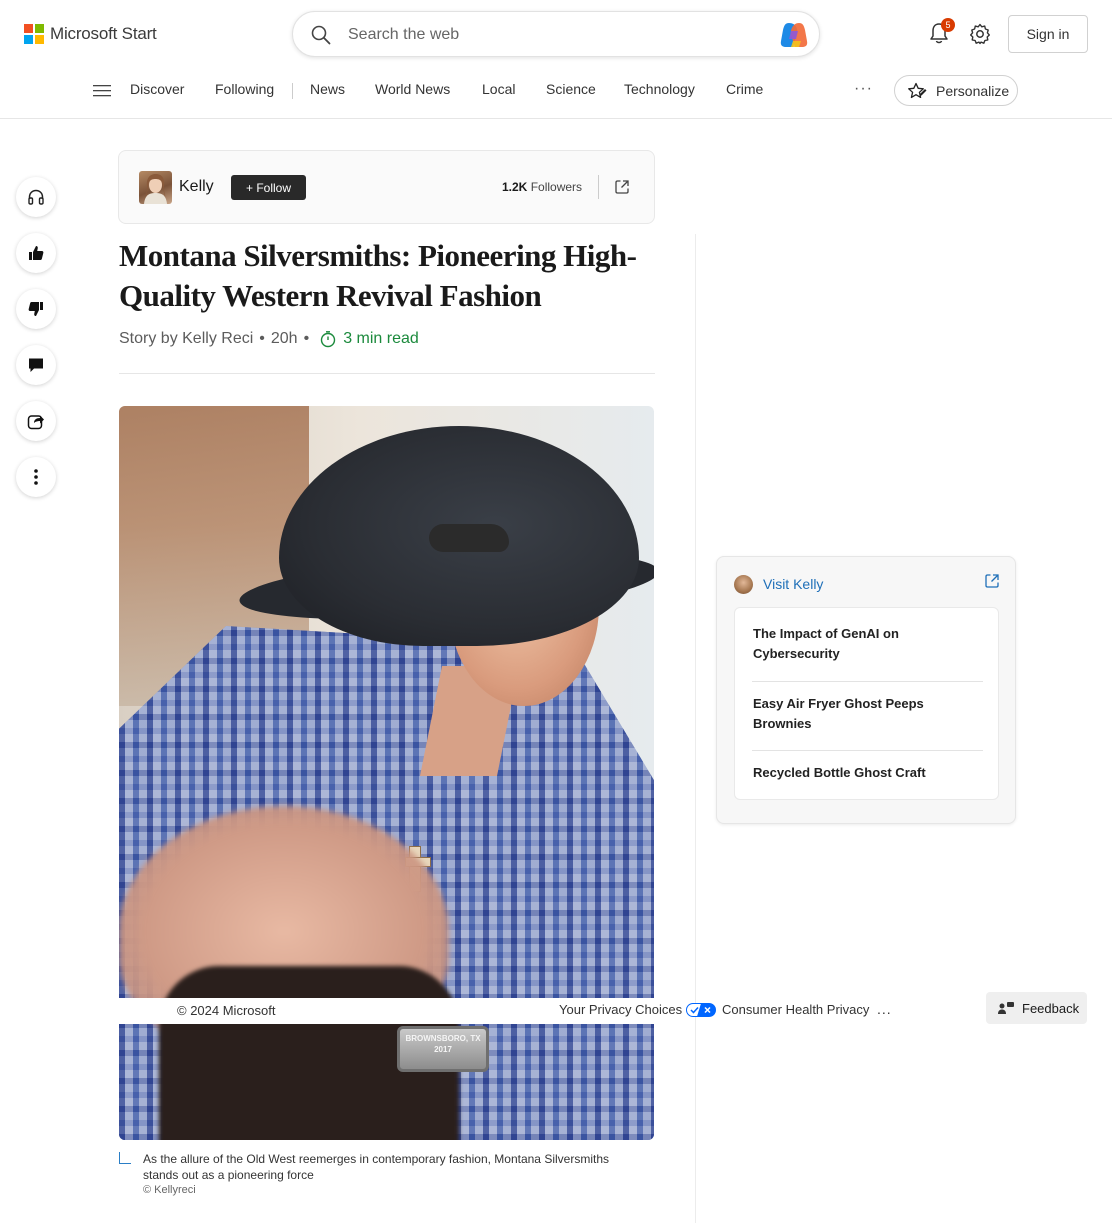  Describe the element at coordinates (571, 89) in the screenshot. I see `nav-item-science: Science` at that location.